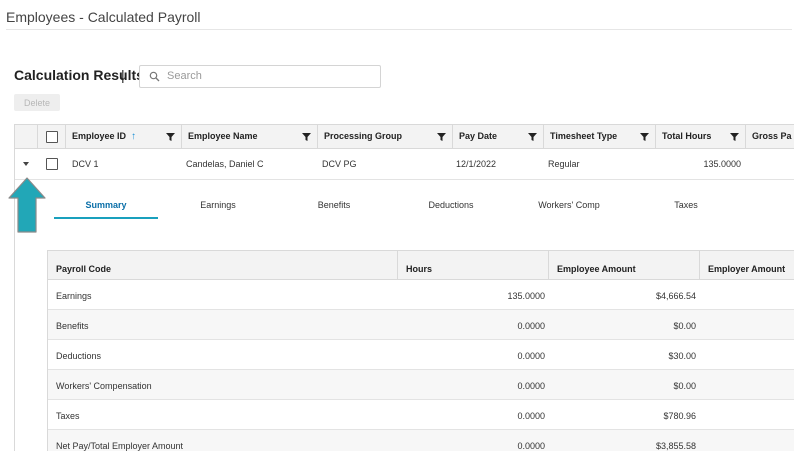 The width and height of the screenshot is (794, 451). What do you see at coordinates (687, 136) in the screenshot?
I see `column-label-total-hours: Total Hours` at bounding box center [687, 136].